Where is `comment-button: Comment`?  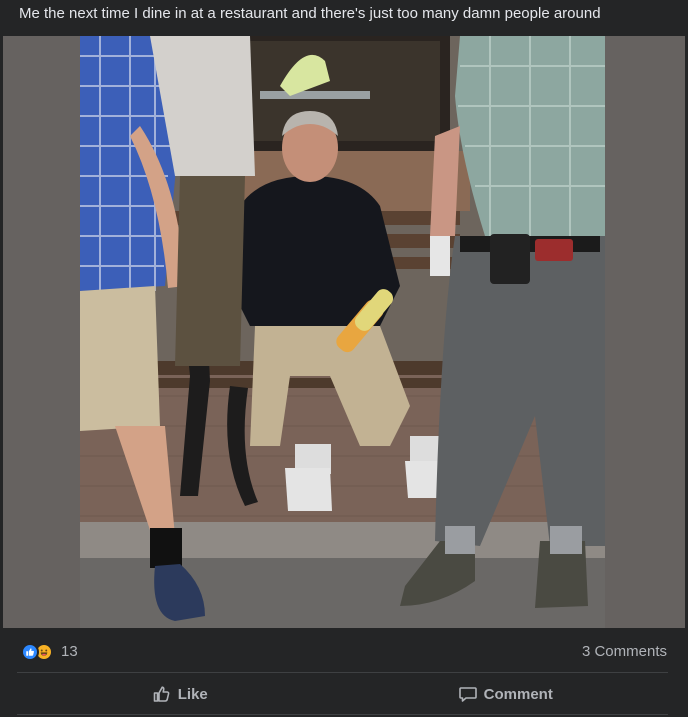 comment-button: Comment is located at coordinates (506, 694).